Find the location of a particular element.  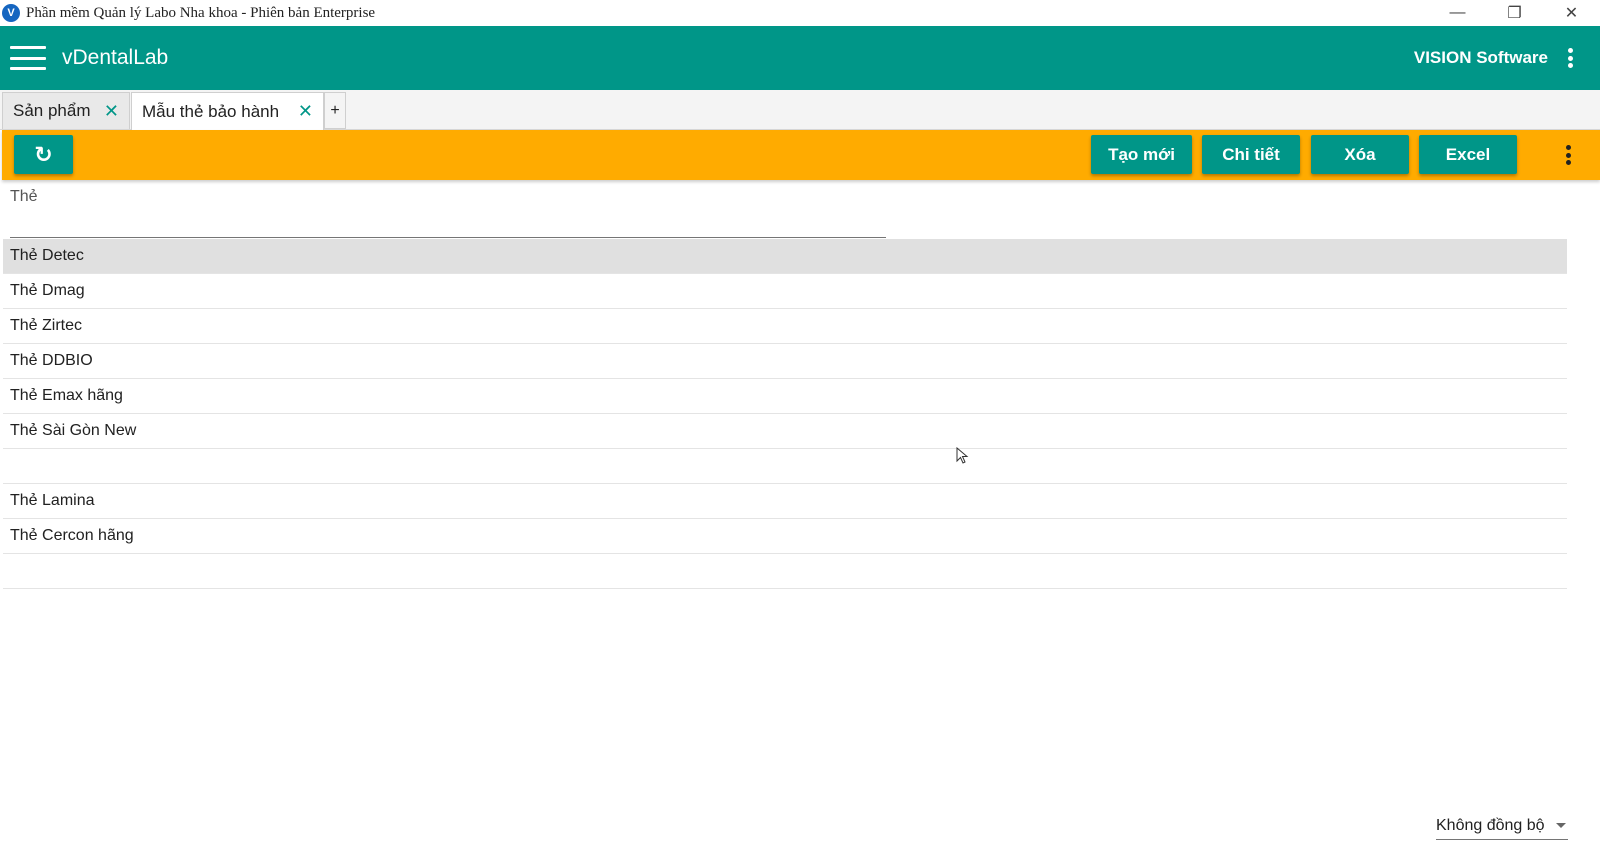

brand-name: VISION Software is located at coordinates (1480, 57).